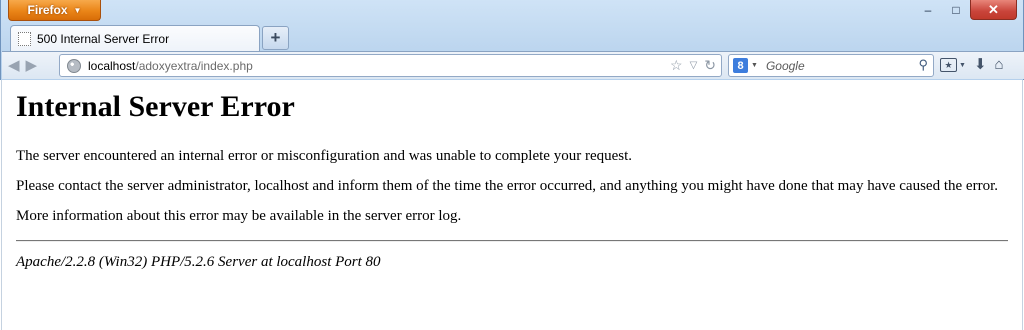  I want to click on reload-icon: ↻, so click(710, 66).